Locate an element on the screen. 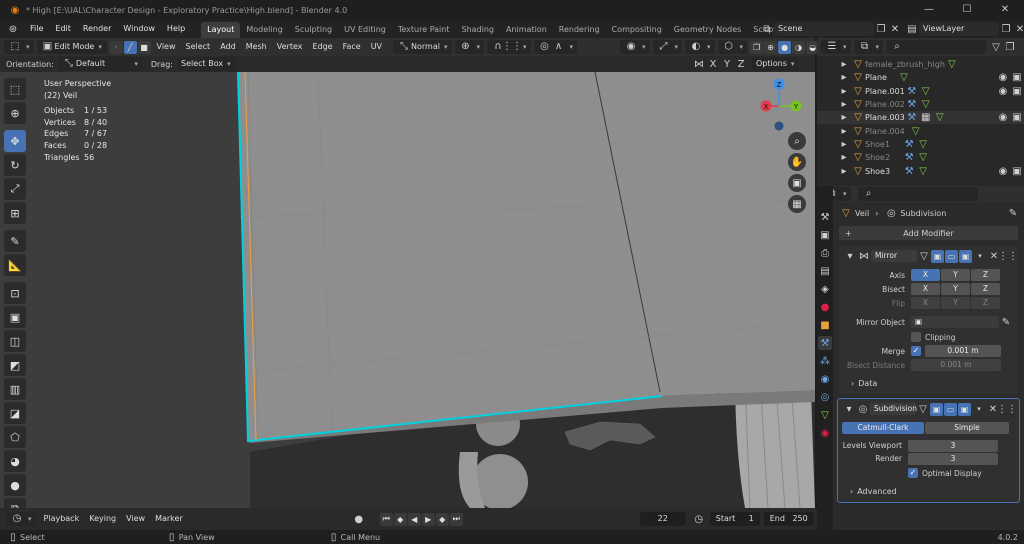 Image resolution: width=1024 pixels, height=544 pixels. material-shading-button: ◑ is located at coordinates (799, 47).